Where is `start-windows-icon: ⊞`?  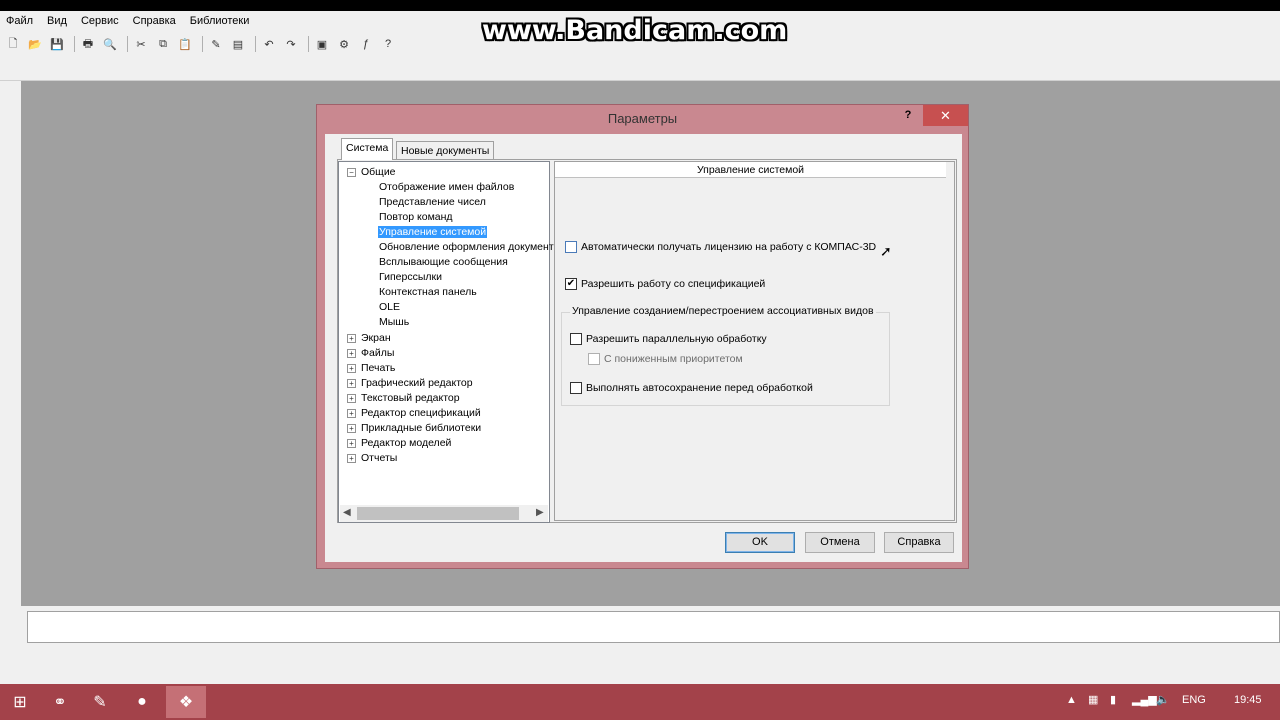 start-windows-icon: ⊞ is located at coordinates (20, 702).